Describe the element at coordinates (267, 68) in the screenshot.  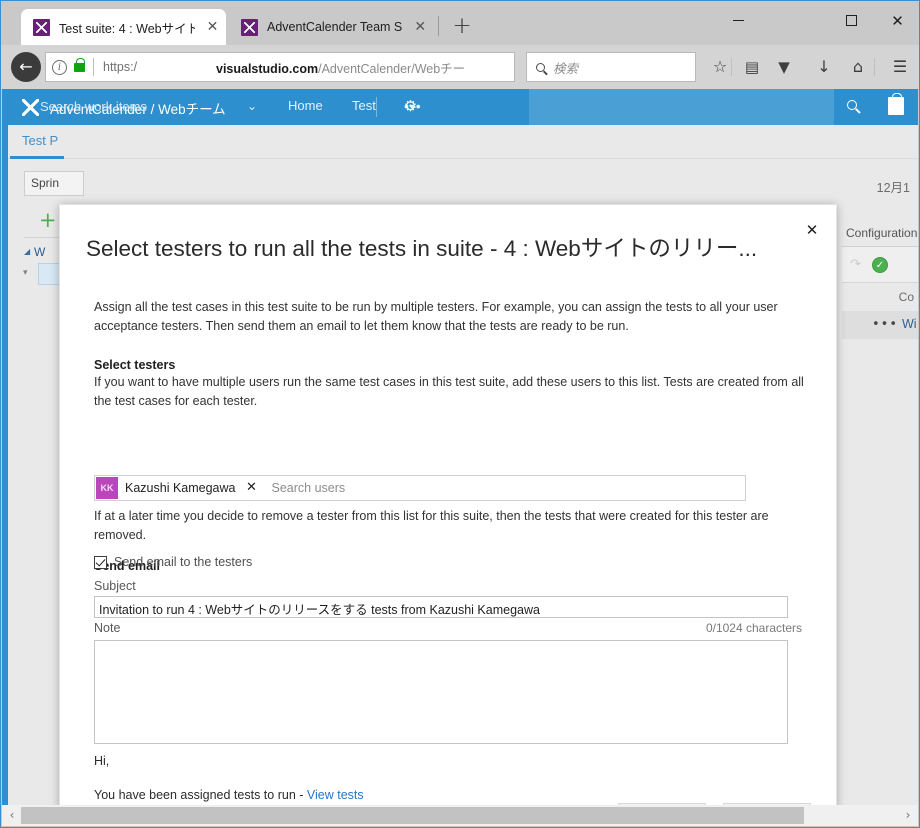
I see `url-host: visualstudio.com` at that location.